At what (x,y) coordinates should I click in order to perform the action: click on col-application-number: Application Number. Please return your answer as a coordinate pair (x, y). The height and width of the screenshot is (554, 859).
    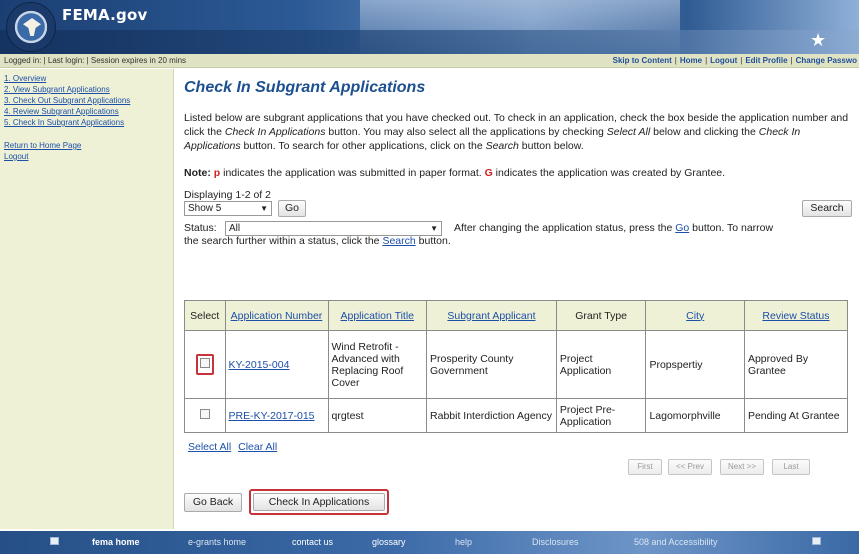
    Looking at the image, I should click on (276, 315).